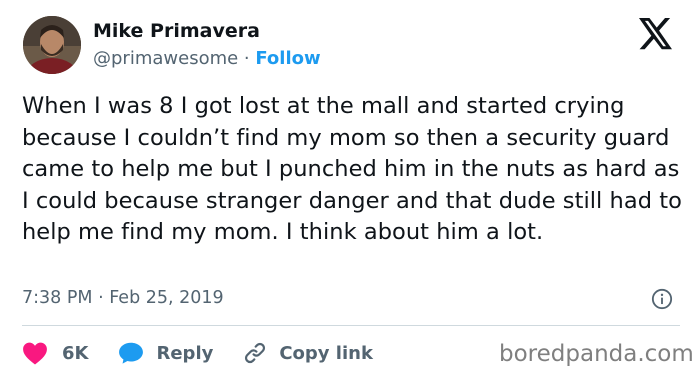  Describe the element at coordinates (255, 353) in the screenshot. I see `link-icon` at that location.